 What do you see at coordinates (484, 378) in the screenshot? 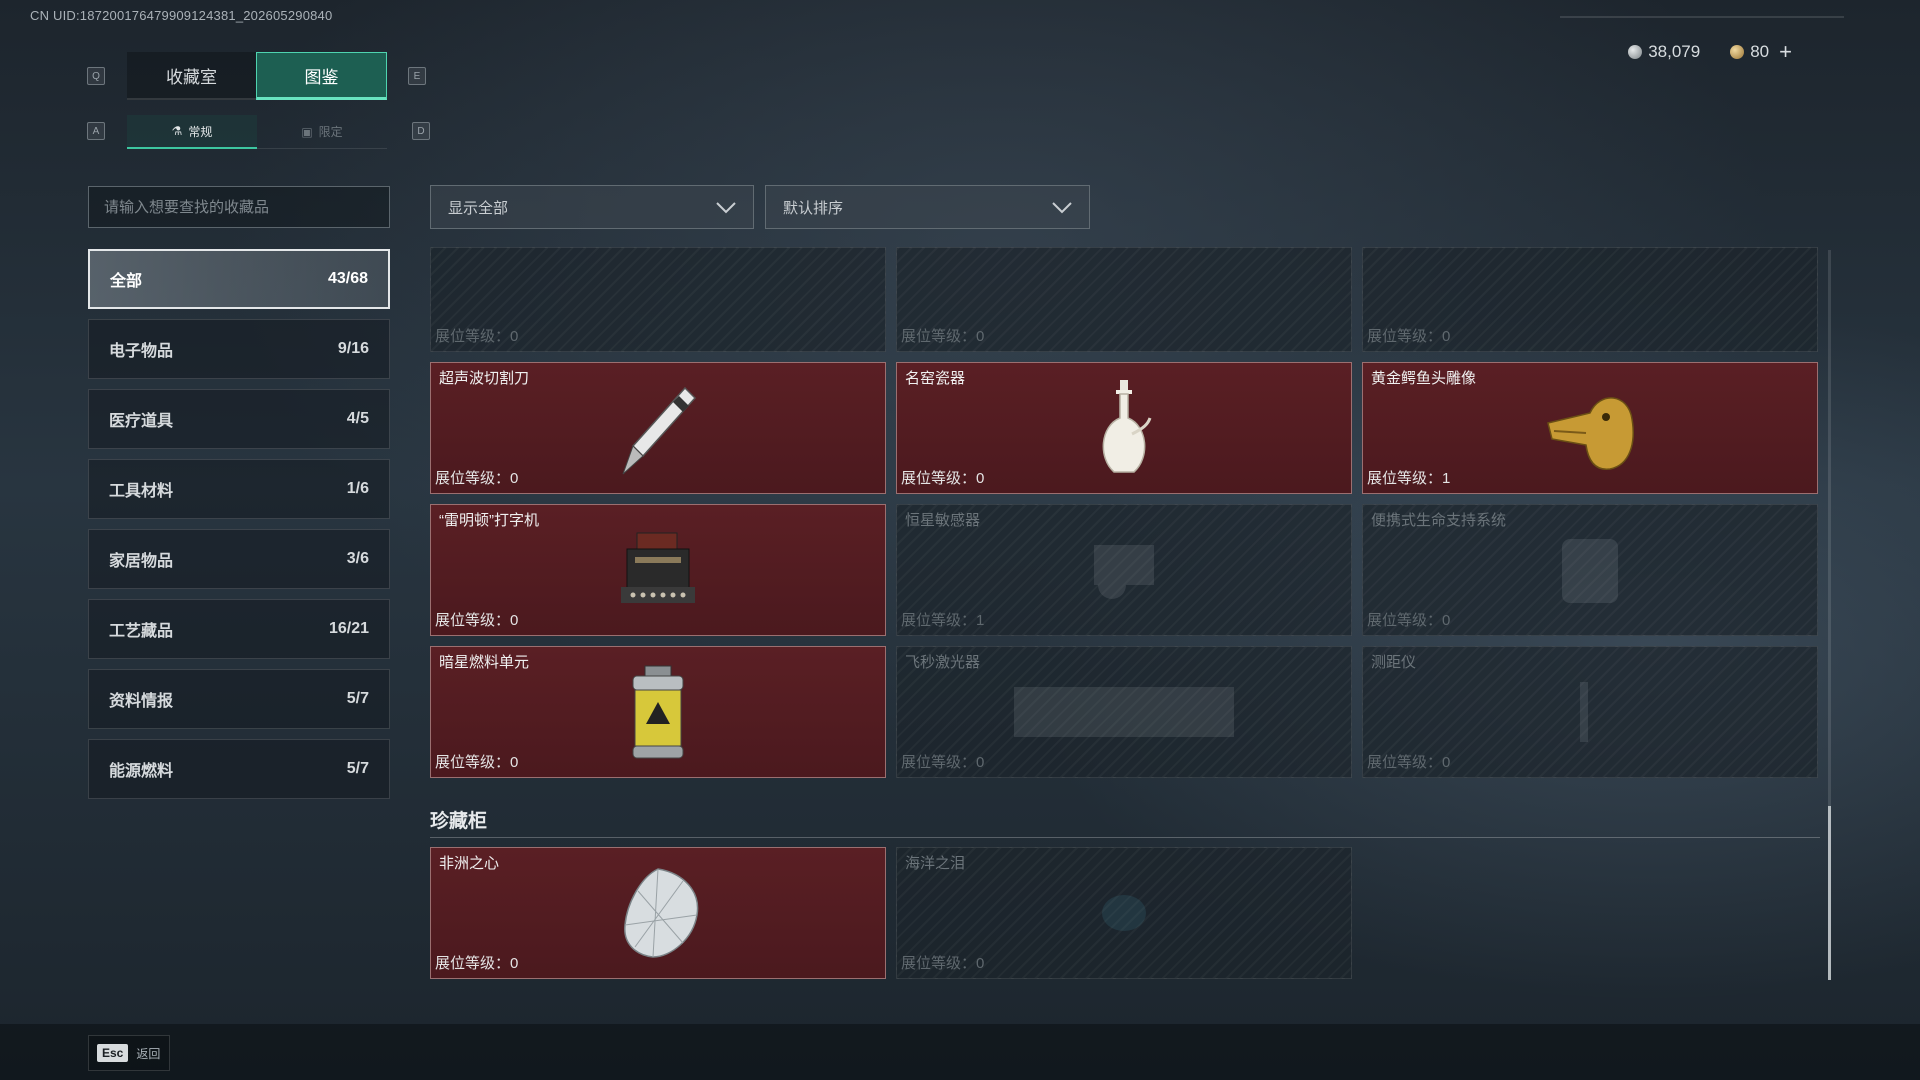
I see `card-name: 超声波切割刀` at bounding box center [484, 378].